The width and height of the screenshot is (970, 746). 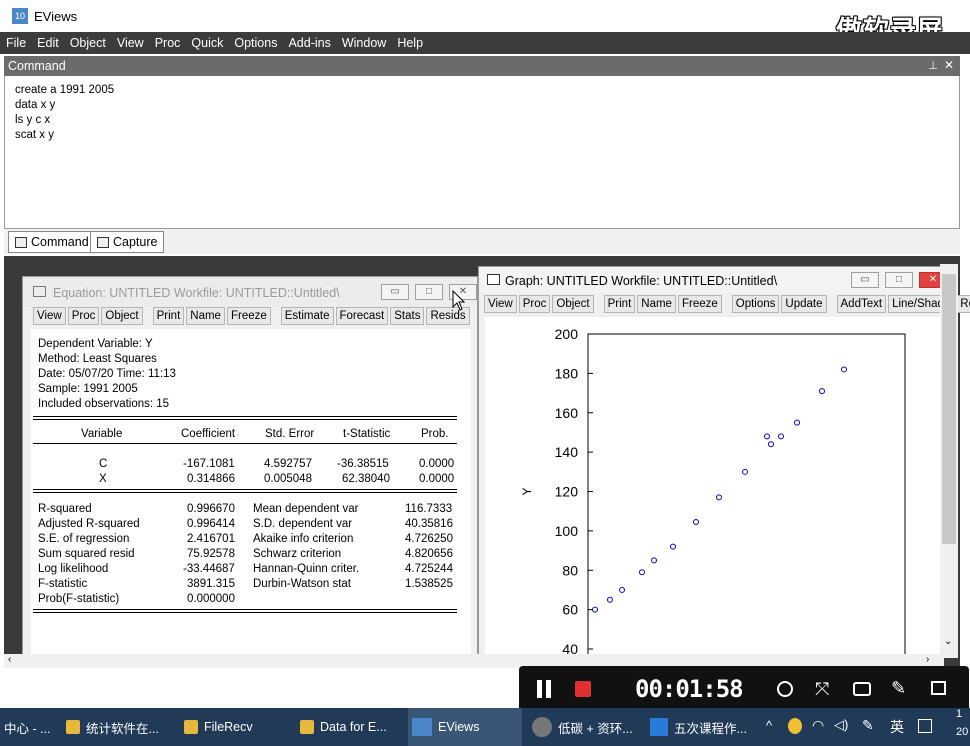 I want to click on report-header-line: Method: Least Squares, so click(x=97, y=359).